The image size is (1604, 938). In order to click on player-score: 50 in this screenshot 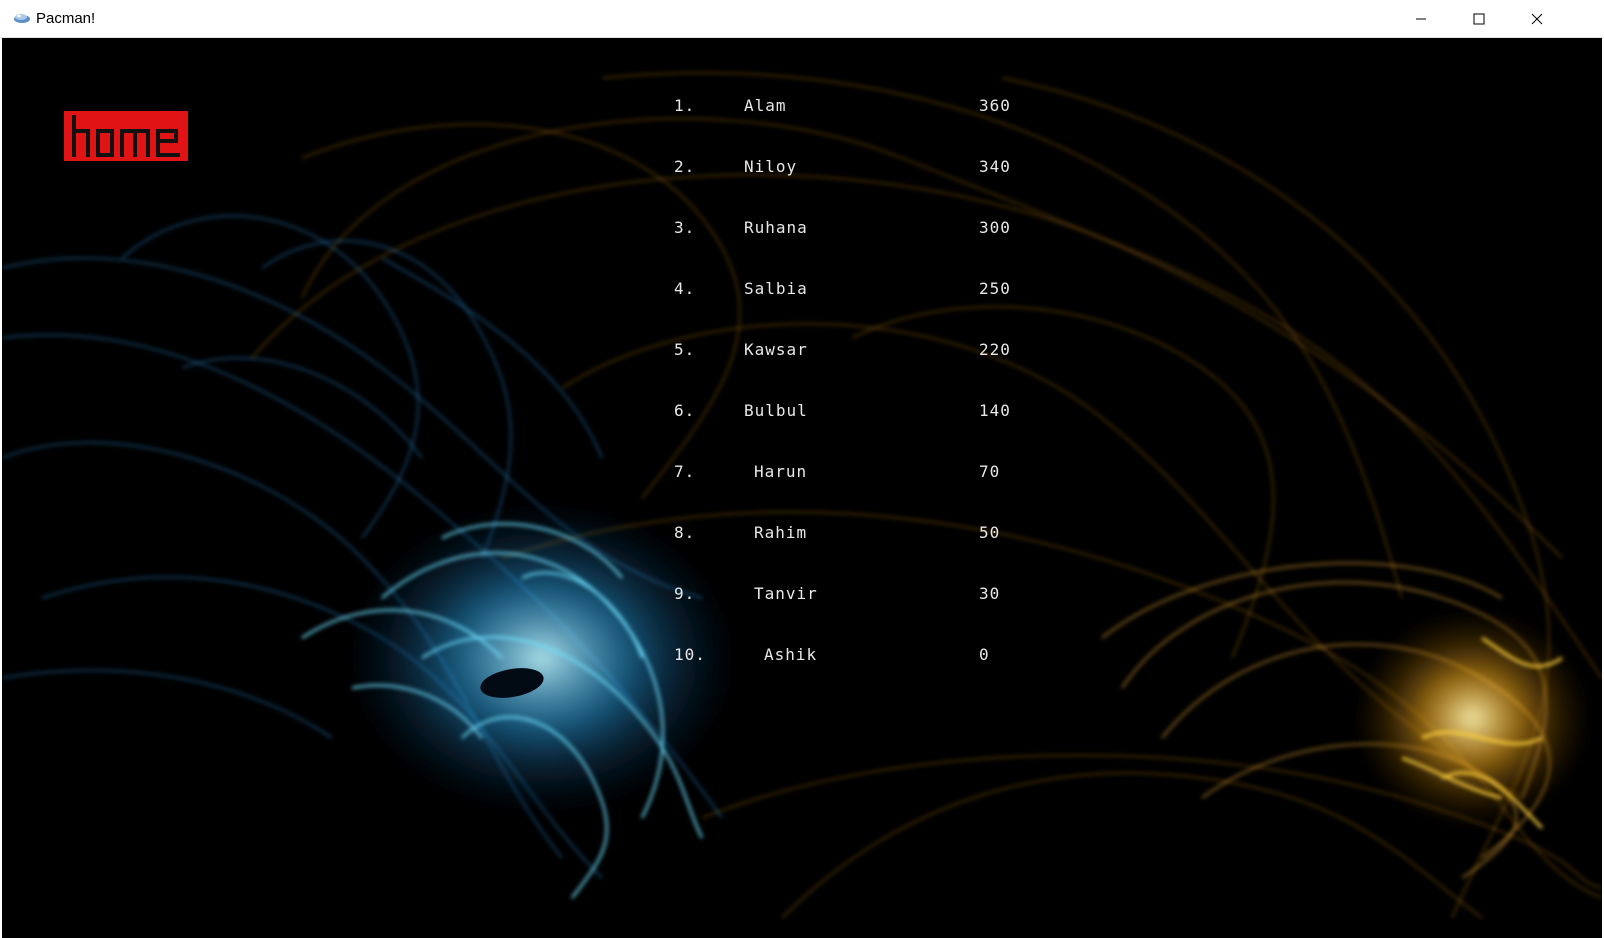, I will do `click(990, 532)`.